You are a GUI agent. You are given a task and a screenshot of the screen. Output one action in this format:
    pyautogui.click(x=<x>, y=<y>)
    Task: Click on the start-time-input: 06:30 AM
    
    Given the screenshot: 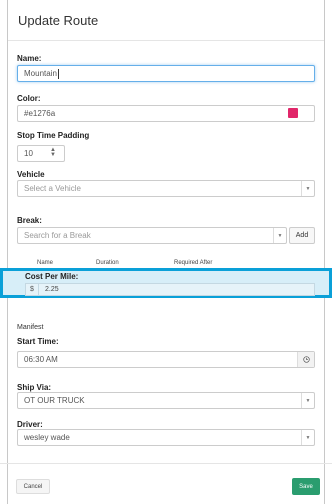 What is the action you would take?
    pyautogui.click(x=166, y=359)
    